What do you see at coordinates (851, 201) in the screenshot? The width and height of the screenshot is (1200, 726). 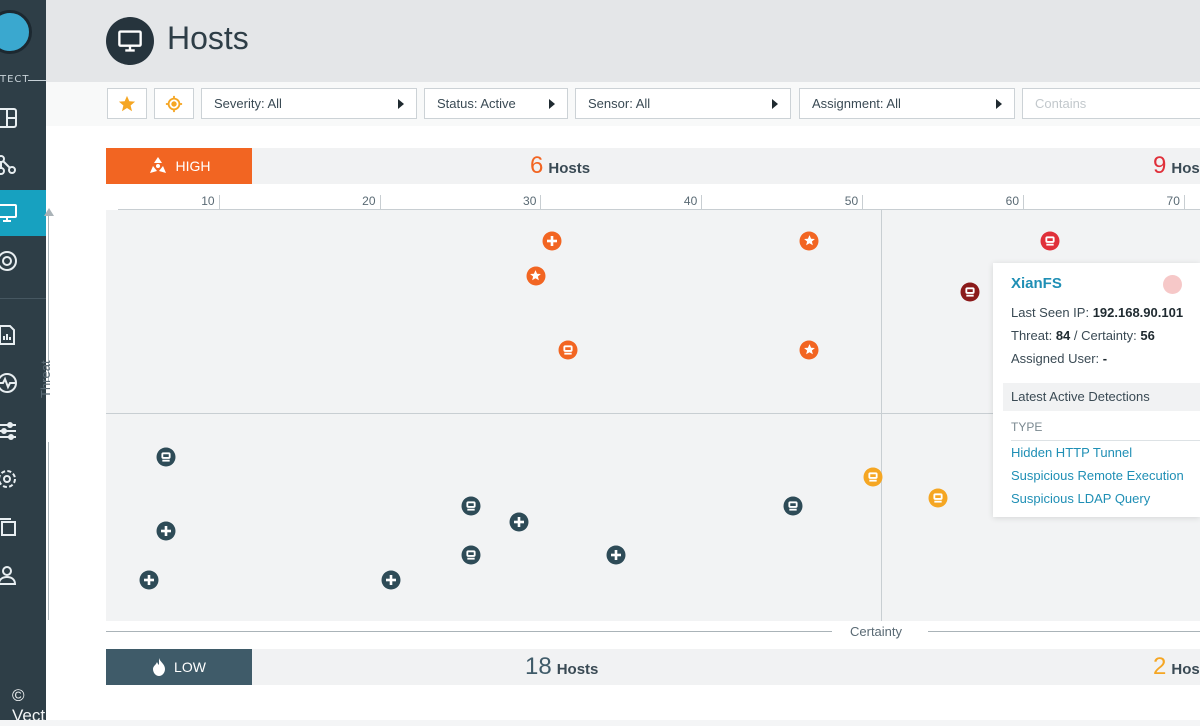 I see `x-tick-label: 50` at bounding box center [851, 201].